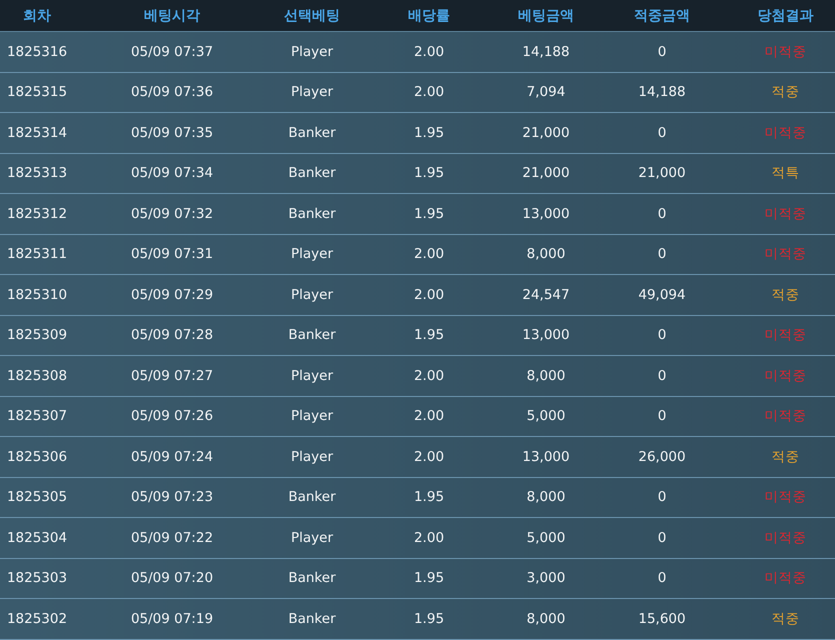 The height and width of the screenshot is (640, 835). I want to click on table-cell: 5,000, so click(546, 416).